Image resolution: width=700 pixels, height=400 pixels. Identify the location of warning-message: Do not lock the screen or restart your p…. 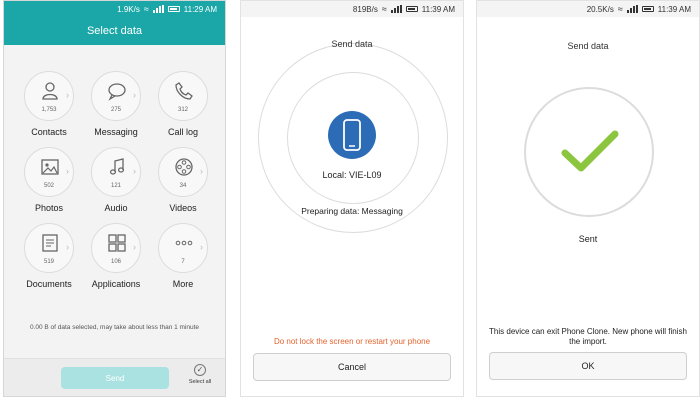
(352, 341).